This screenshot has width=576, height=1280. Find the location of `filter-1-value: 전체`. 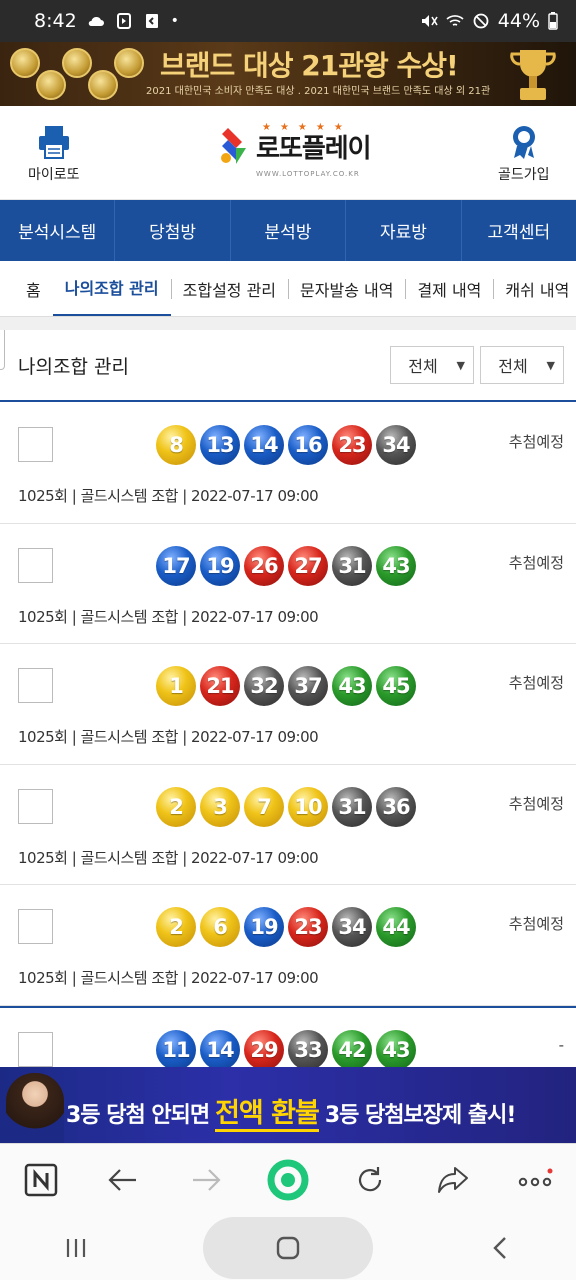

filter-1-value: 전체 is located at coordinates (423, 366).